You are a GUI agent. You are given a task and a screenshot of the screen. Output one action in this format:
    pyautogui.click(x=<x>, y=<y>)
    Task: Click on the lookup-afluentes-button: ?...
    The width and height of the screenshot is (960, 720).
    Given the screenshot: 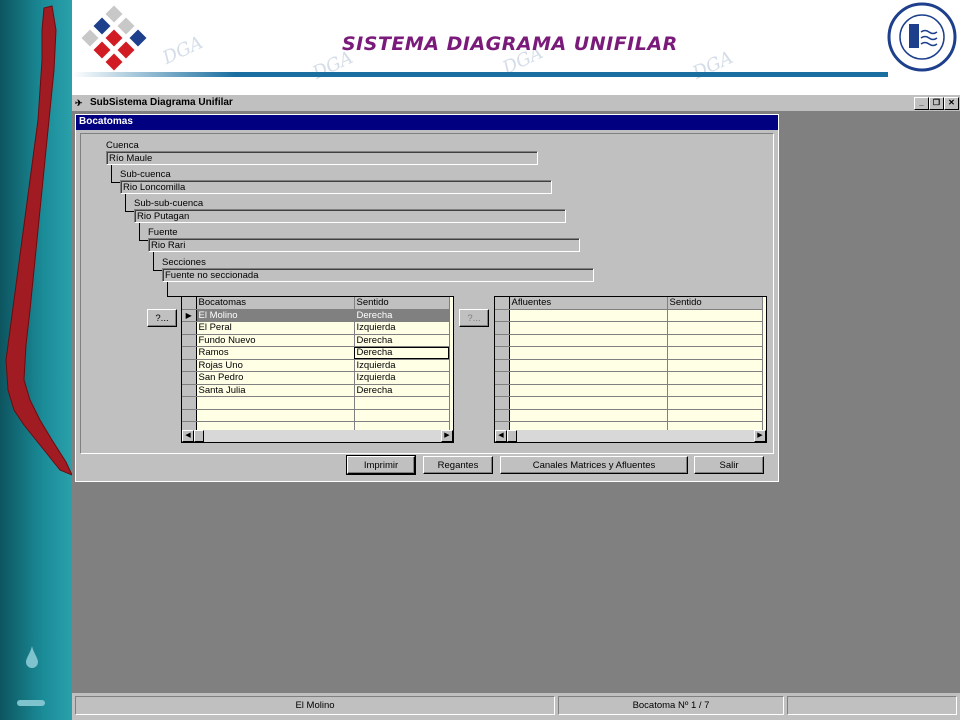 What is the action you would take?
    pyautogui.click(x=474, y=318)
    